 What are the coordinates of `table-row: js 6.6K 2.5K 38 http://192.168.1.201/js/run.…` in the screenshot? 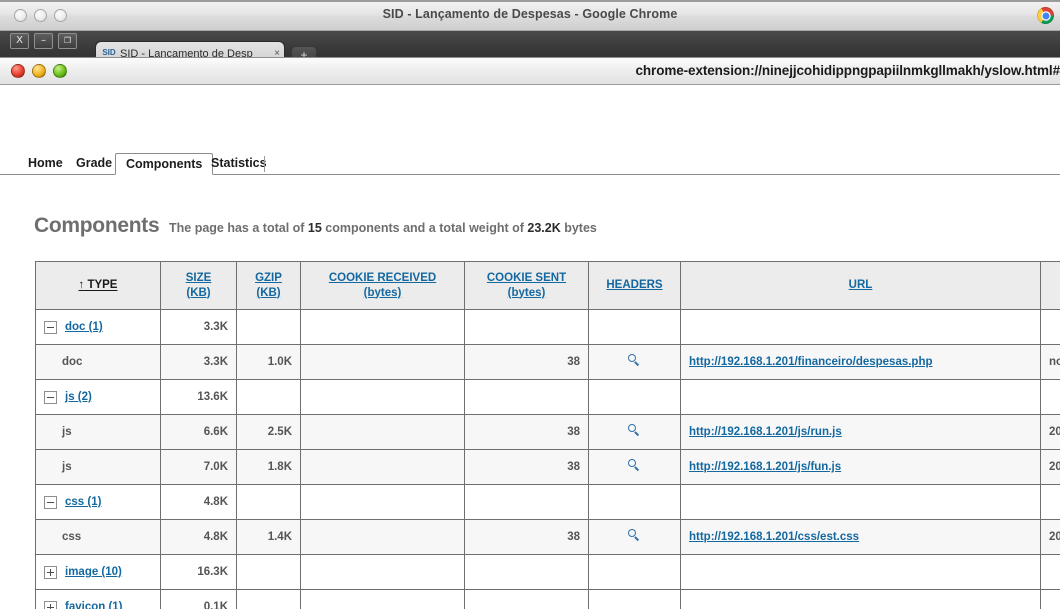 It's located at (547, 432).